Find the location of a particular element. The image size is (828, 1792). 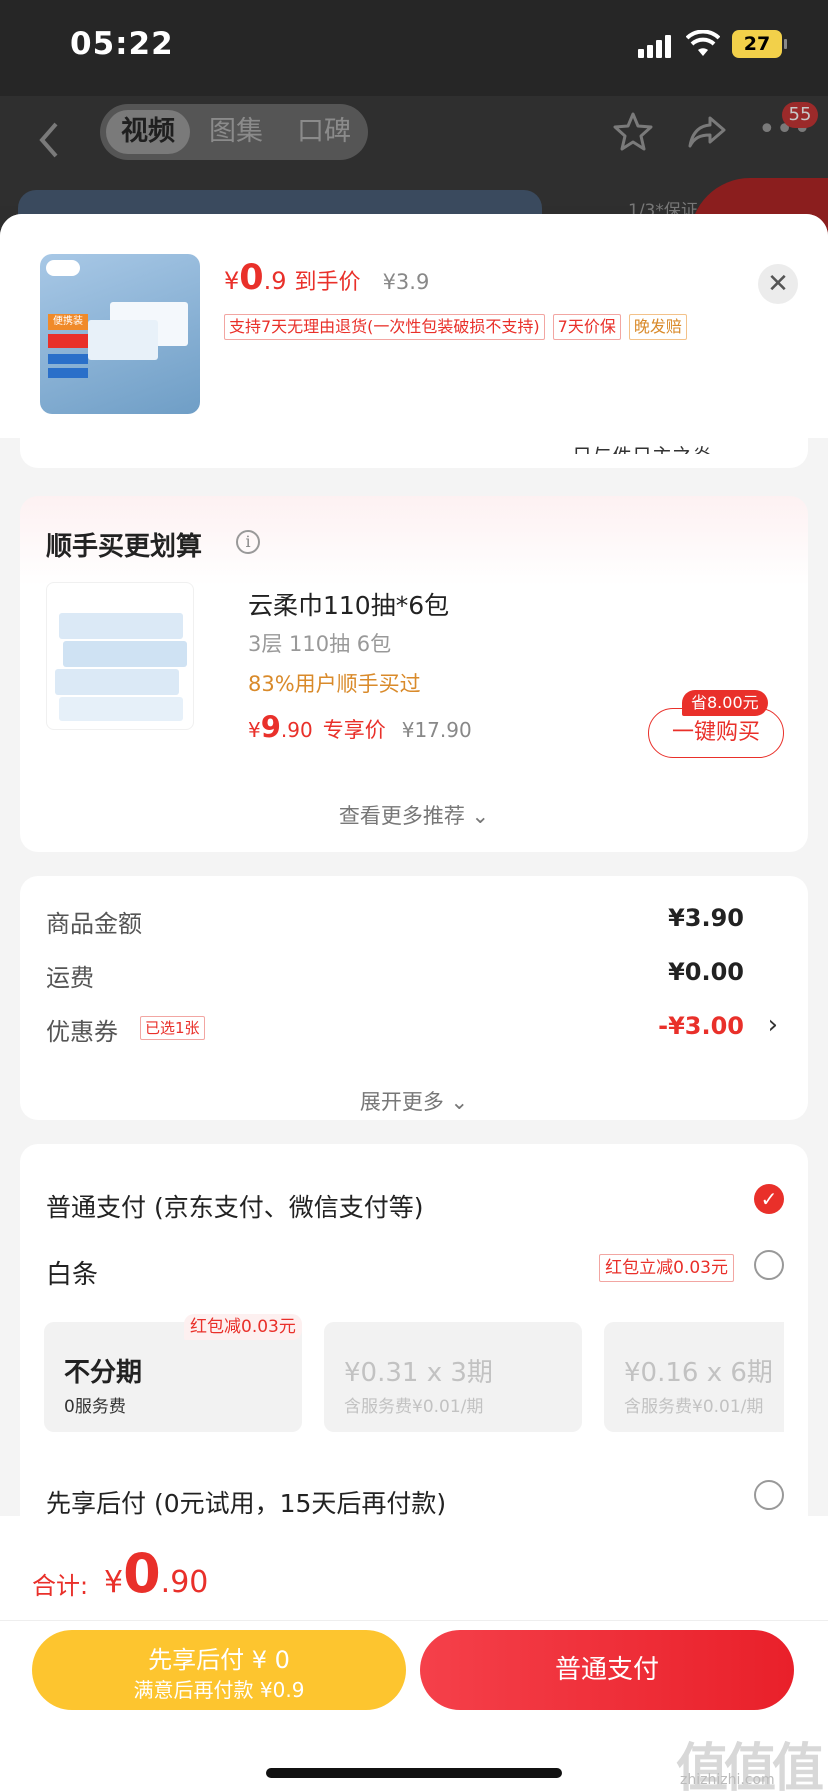

pay-later-button: 先享后付 ¥ 0 满意后再付款 ¥0.9 is located at coordinates (219, 1670).